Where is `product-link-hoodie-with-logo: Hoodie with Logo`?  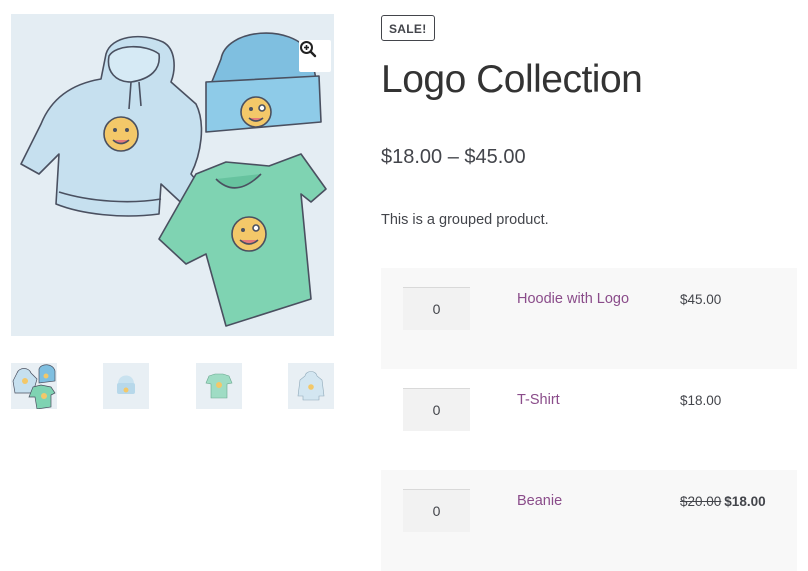
product-link-hoodie-with-logo: Hoodie with Logo is located at coordinates (573, 299).